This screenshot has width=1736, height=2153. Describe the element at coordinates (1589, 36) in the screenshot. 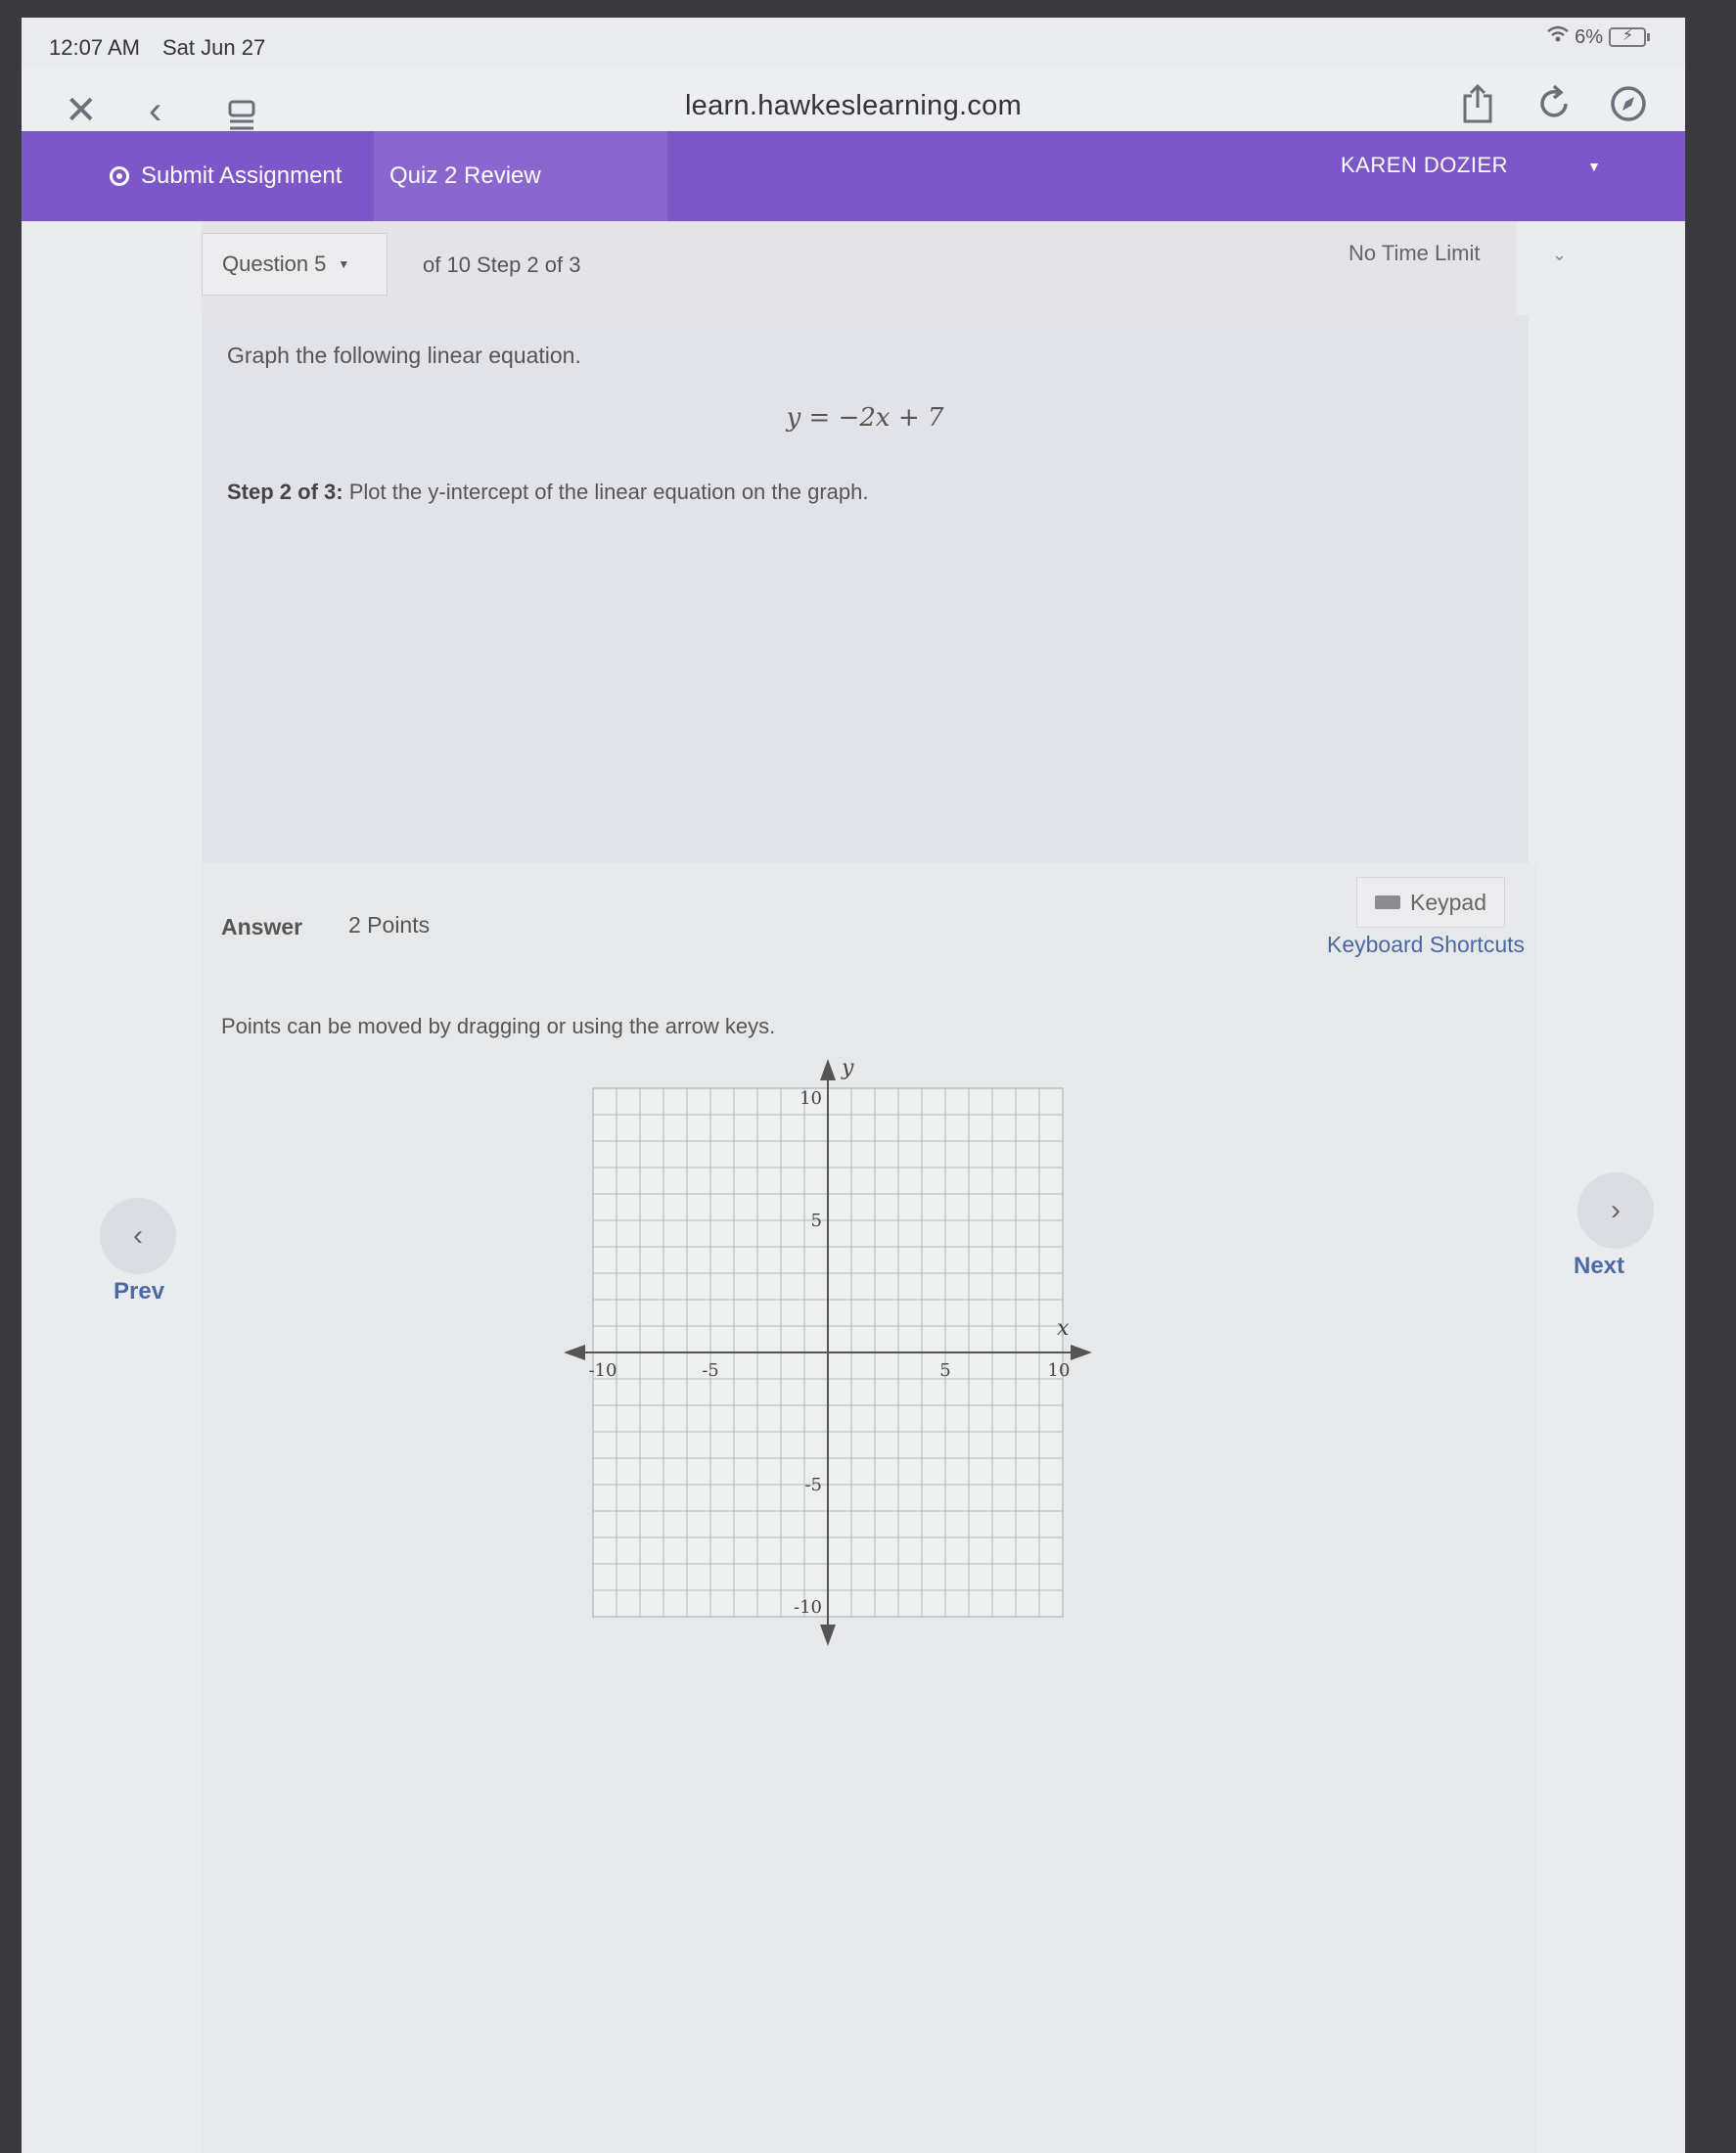

I see `battery-percent: 6%` at that location.